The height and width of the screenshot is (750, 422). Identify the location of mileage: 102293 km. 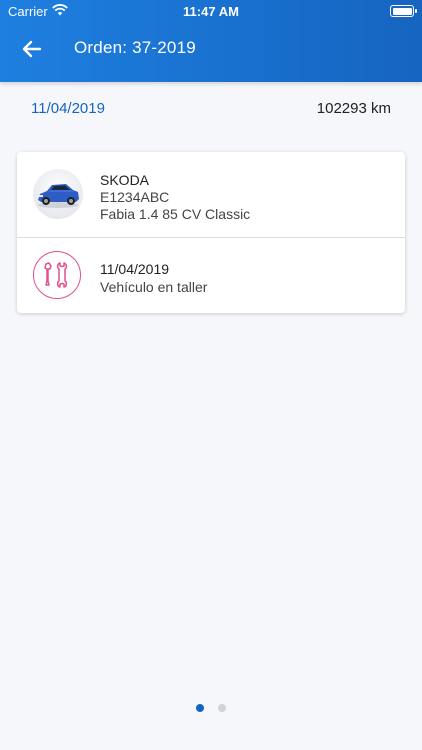
(353, 108).